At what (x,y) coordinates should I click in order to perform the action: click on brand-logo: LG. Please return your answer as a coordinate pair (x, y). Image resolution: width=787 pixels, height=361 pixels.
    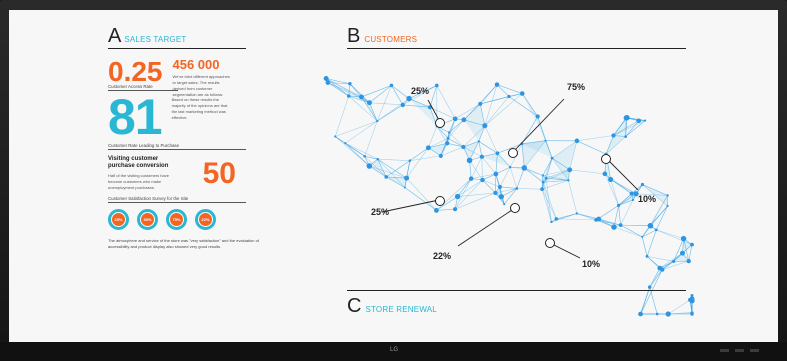
    Looking at the image, I should click on (393, 350).